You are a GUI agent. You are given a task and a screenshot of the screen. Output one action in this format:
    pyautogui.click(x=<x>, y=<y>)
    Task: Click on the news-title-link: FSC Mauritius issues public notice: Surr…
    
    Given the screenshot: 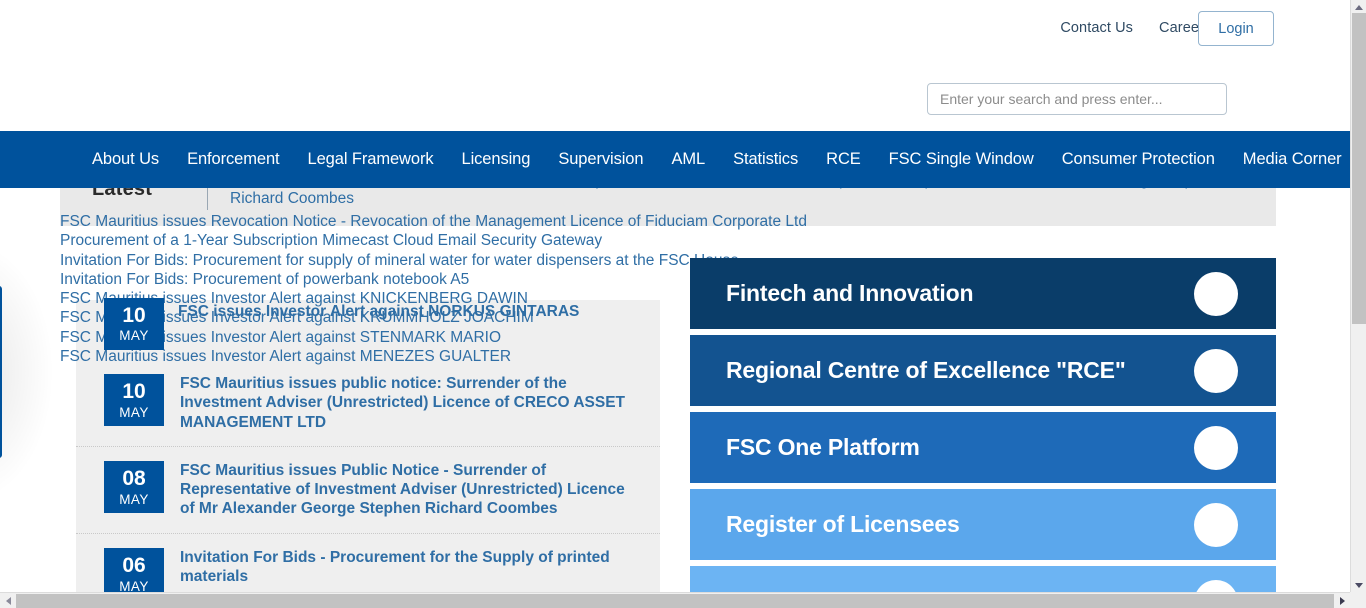 What is the action you would take?
    pyautogui.click(x=407, y=403)
    